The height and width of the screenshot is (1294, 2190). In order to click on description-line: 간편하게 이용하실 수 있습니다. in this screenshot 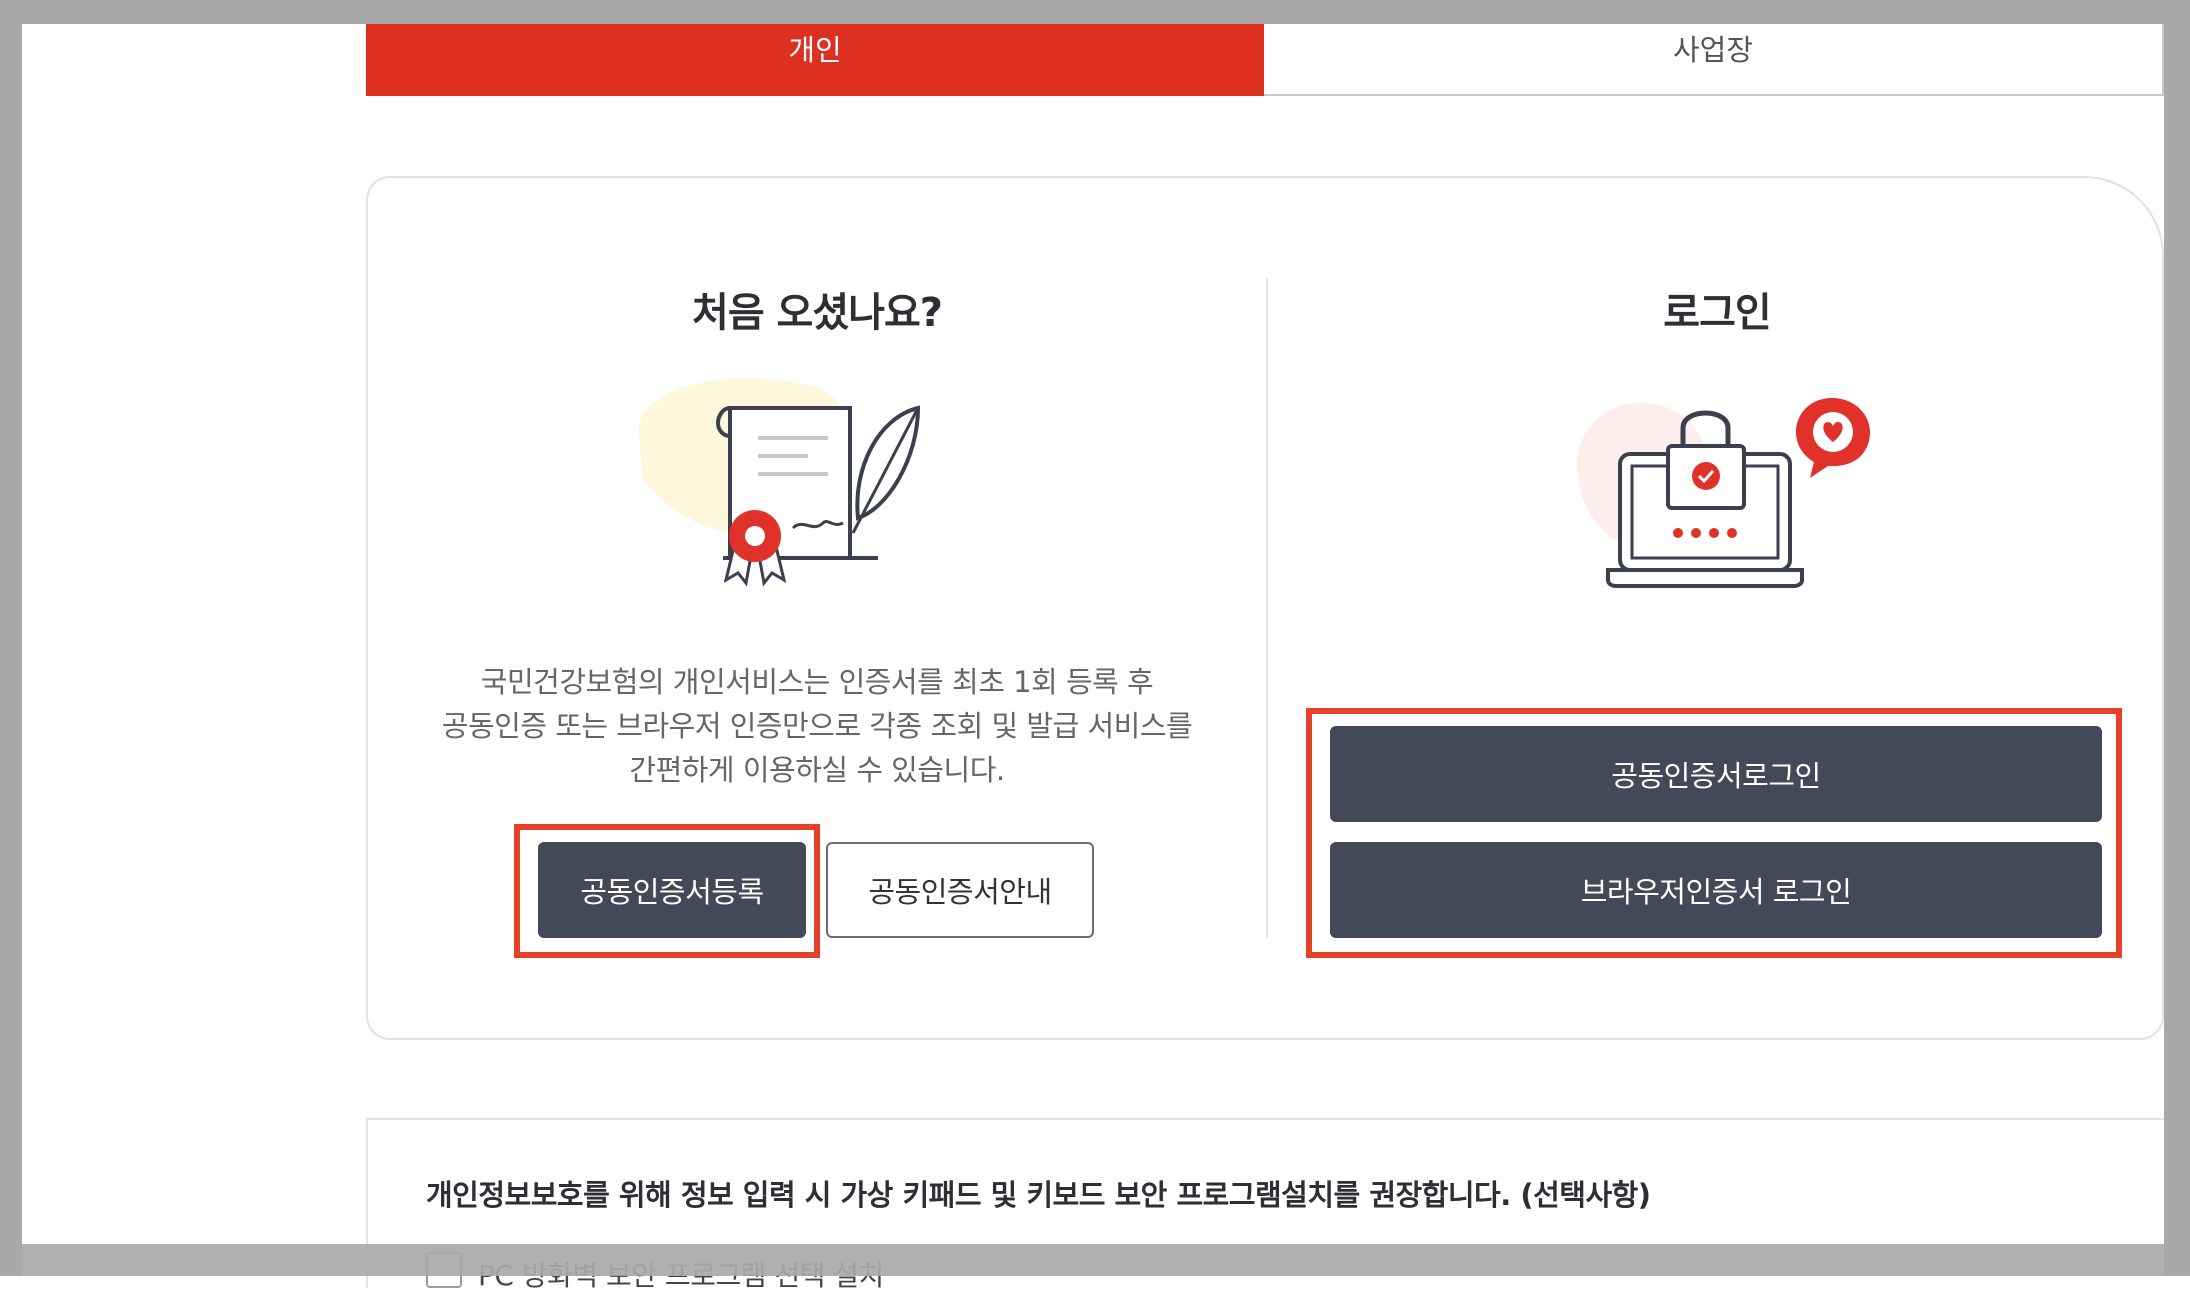, I will do `click(817, 770)`.